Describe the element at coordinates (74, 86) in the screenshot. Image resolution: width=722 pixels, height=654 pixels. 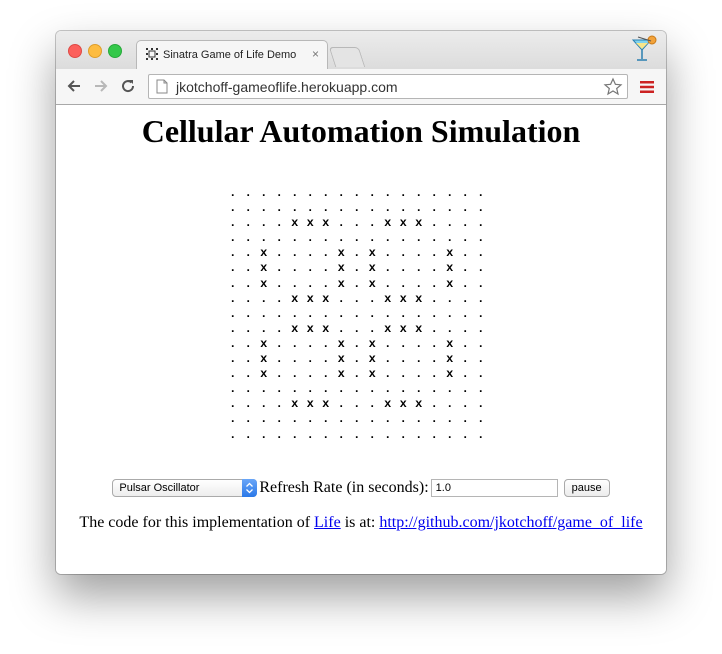
I see `back-arrow-icon` at that location.